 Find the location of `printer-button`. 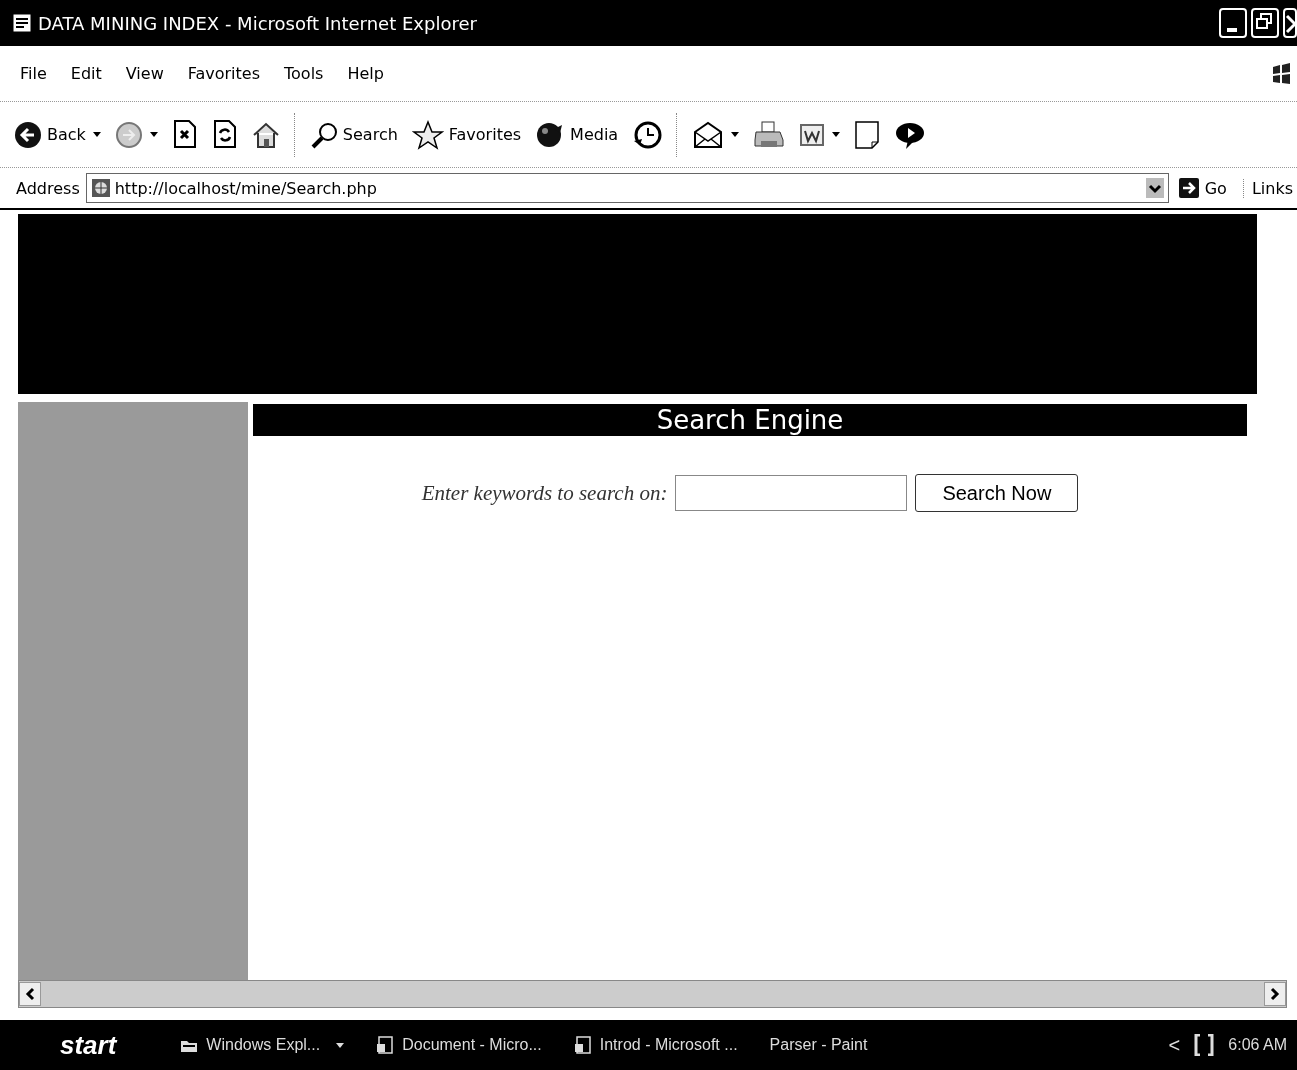

printer-button is located at coordinates (769, 134).